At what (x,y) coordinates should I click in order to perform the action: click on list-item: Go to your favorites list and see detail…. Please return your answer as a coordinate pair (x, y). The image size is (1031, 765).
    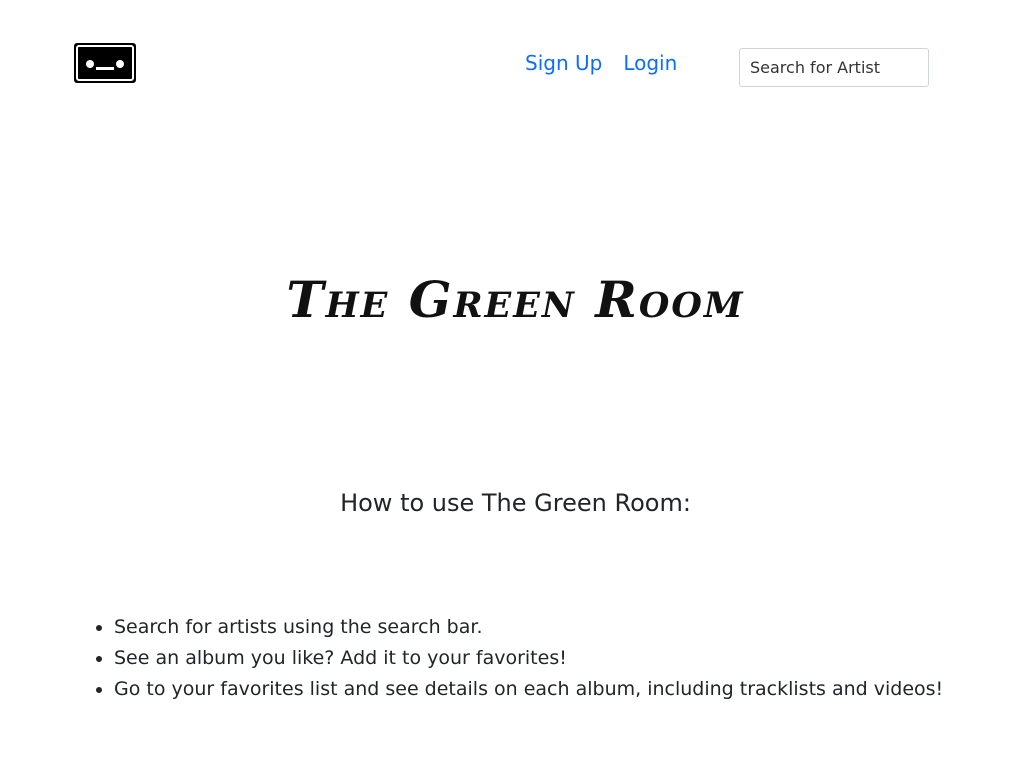
    Looking at the image, I should click on (528, 689).